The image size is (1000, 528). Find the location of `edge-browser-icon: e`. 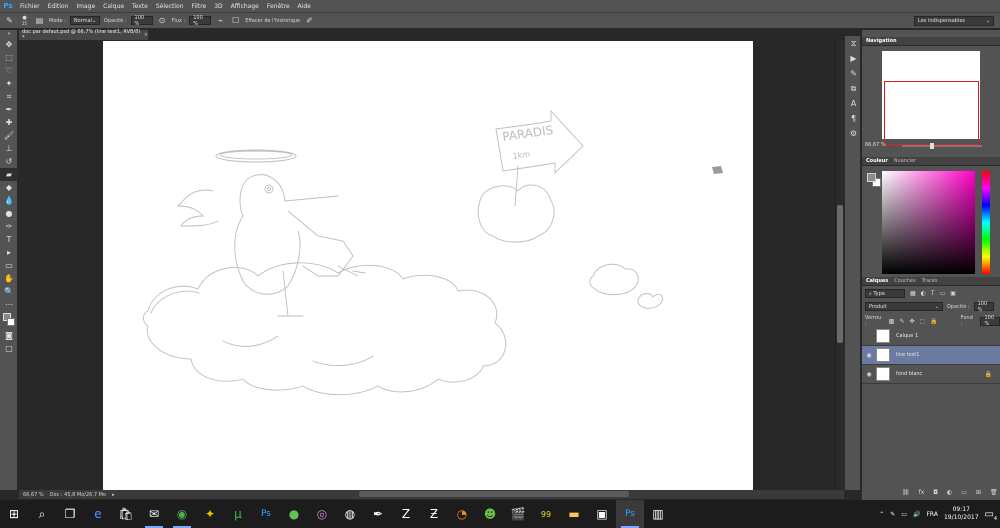

edge-browser-icon: e is located at coordinates (98, 514).